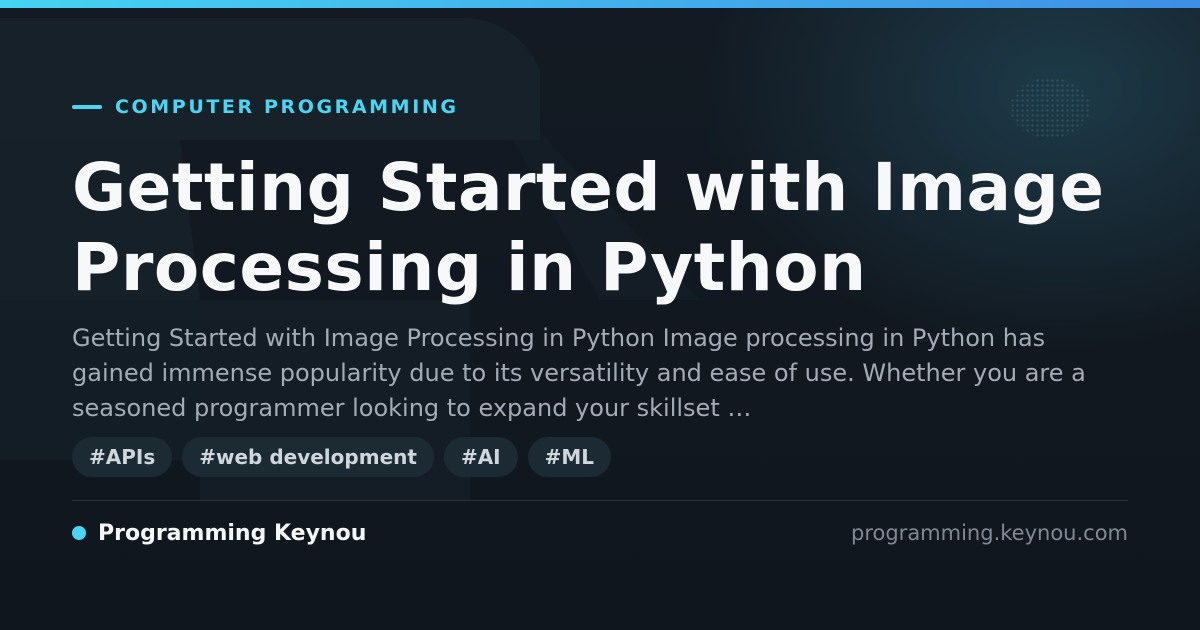 The width and height of the screenshot is (1200, 630). I want to click on brand-name: Programming Keynou, so click(232, 533).